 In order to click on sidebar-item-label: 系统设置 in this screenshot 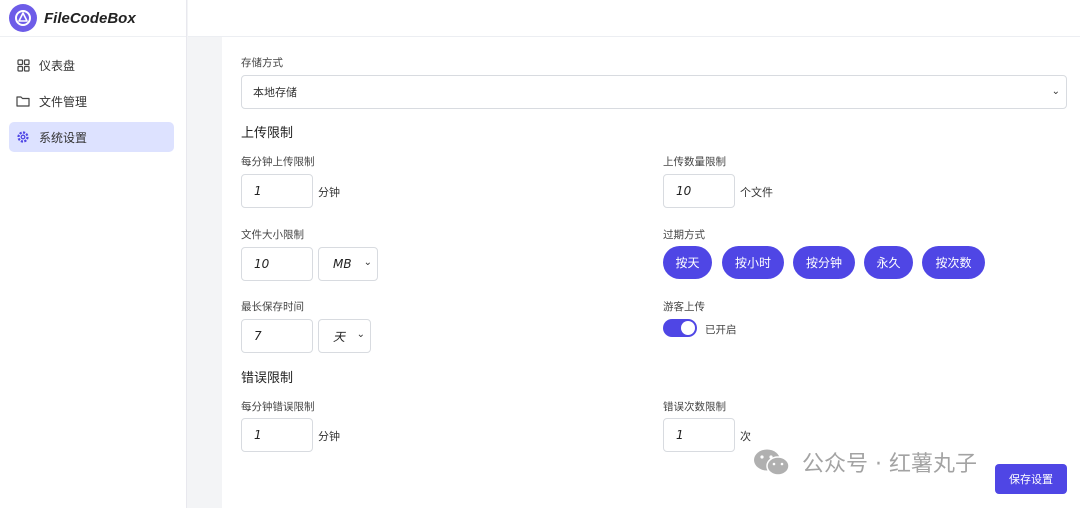, I will do `click(63, 137)`.